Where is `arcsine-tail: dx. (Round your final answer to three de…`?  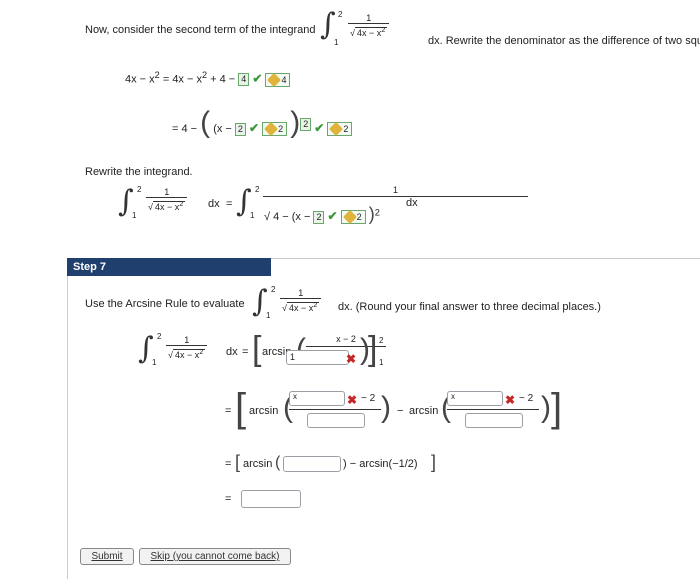
arcsine-tail: dx. (Round your final answer to three de… is located at coordinates (469, 307).